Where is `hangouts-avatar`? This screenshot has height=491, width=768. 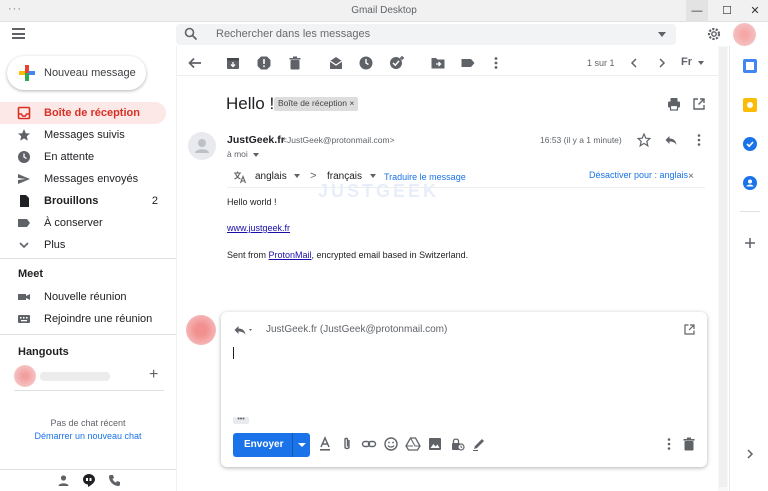
hangouts-avatar is located at coordinates (25, 376).